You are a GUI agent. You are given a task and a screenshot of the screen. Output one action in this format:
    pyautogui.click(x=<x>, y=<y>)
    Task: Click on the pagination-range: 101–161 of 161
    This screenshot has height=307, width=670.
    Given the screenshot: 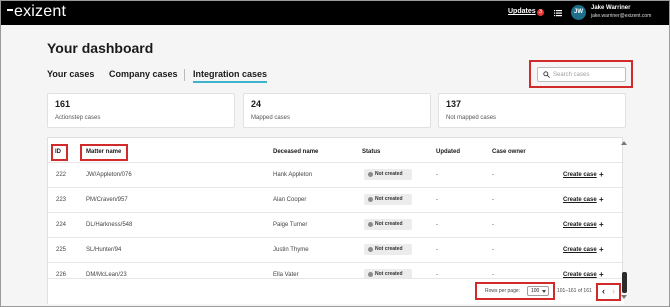 What is the action you would take?
    pyautogui.click(x=574, y=291)
    